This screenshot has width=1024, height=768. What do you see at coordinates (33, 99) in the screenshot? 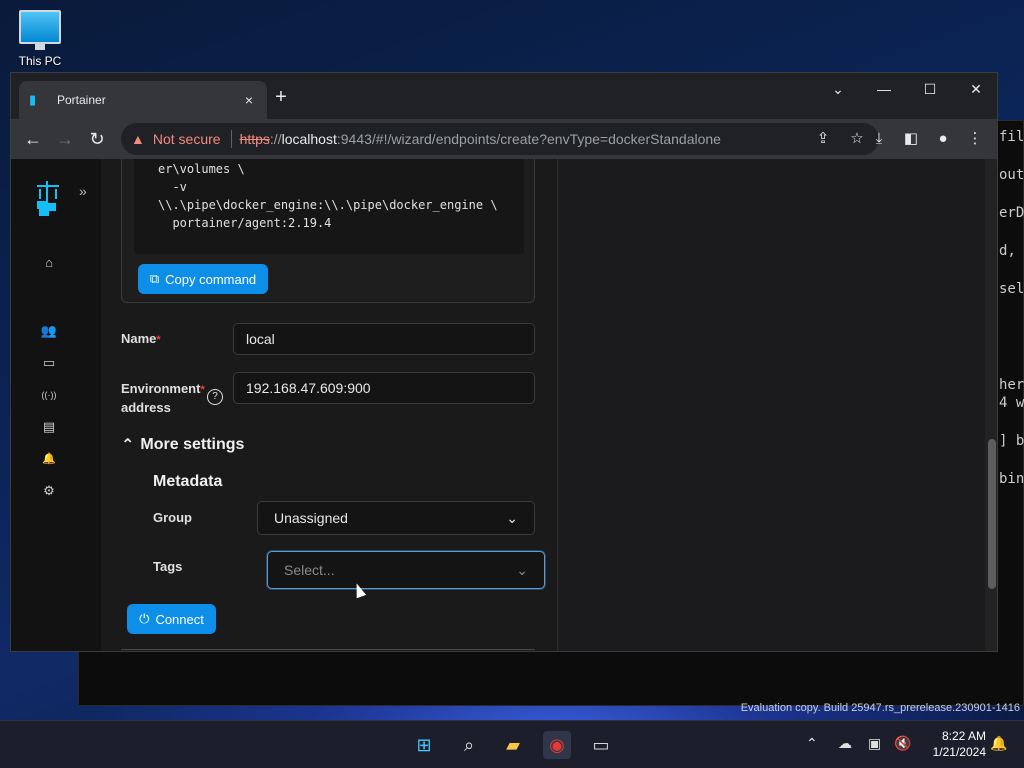
I see `portainer-favicon-icon: ▮` at bounding box center [33, 99].